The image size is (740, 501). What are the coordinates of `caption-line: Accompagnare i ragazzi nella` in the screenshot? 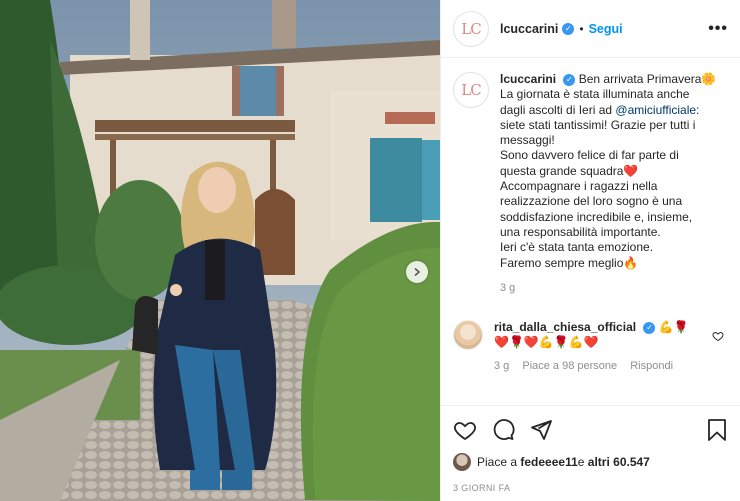 It's located at (579, 186).